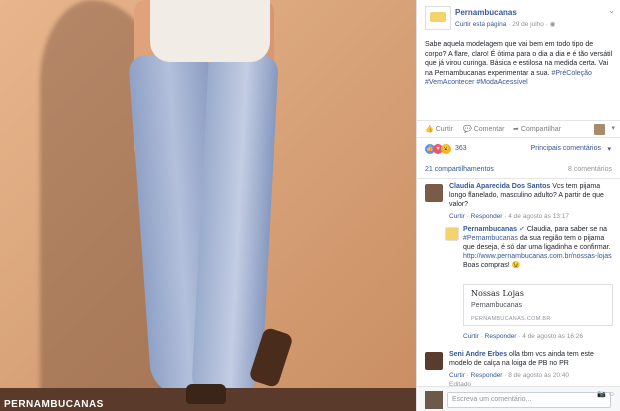  I want to click on viewer-avatar, so click(599, 129).